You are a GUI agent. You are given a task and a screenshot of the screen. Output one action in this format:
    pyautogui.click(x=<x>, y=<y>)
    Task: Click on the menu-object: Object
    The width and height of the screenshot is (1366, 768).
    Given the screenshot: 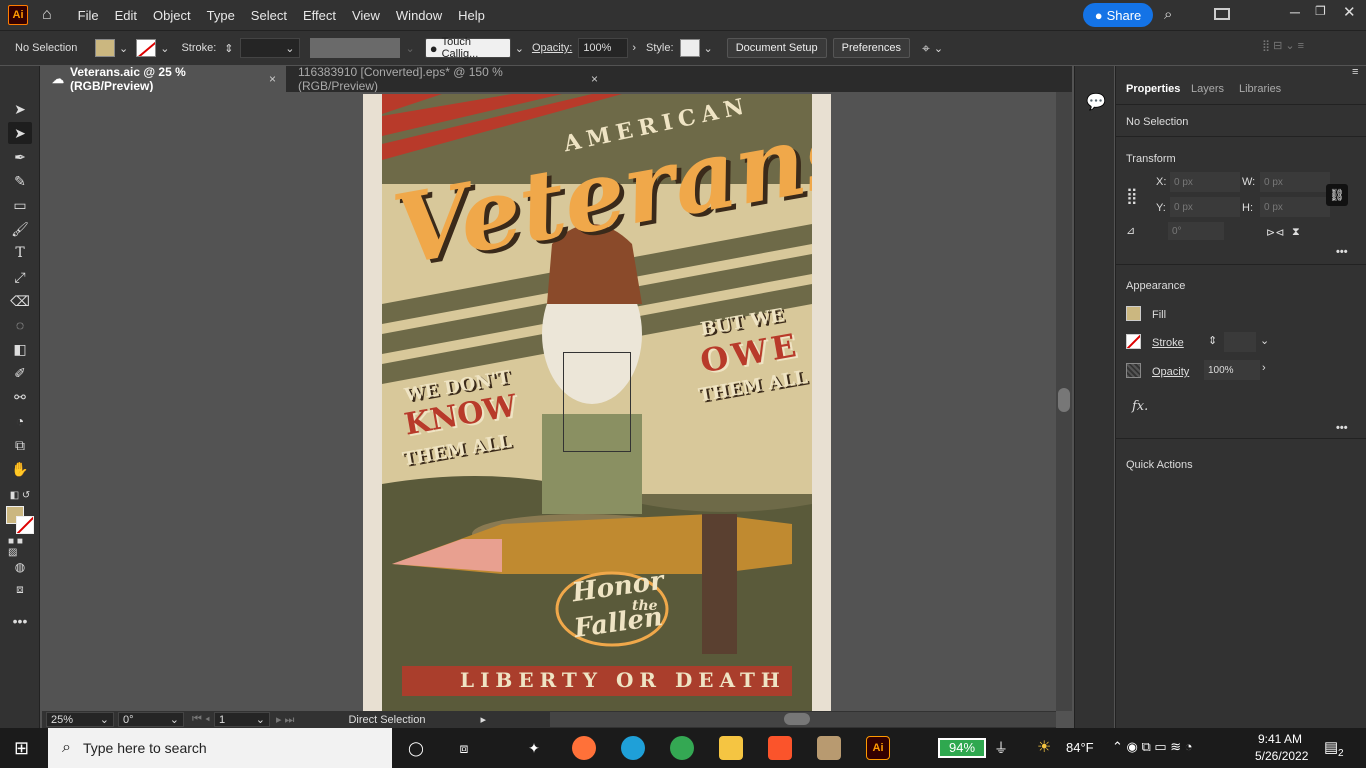 What is the action you would take?
    pyautogui.click(x=172, y=15)
    